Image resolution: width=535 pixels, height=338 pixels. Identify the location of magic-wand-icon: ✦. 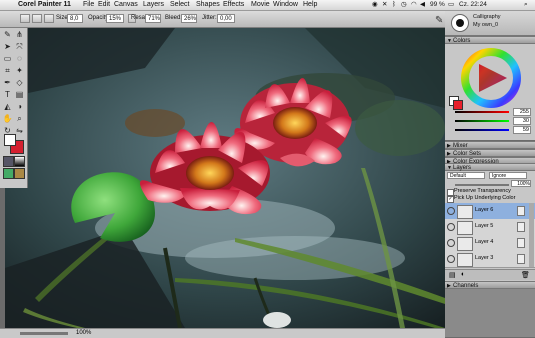
(19, 71).